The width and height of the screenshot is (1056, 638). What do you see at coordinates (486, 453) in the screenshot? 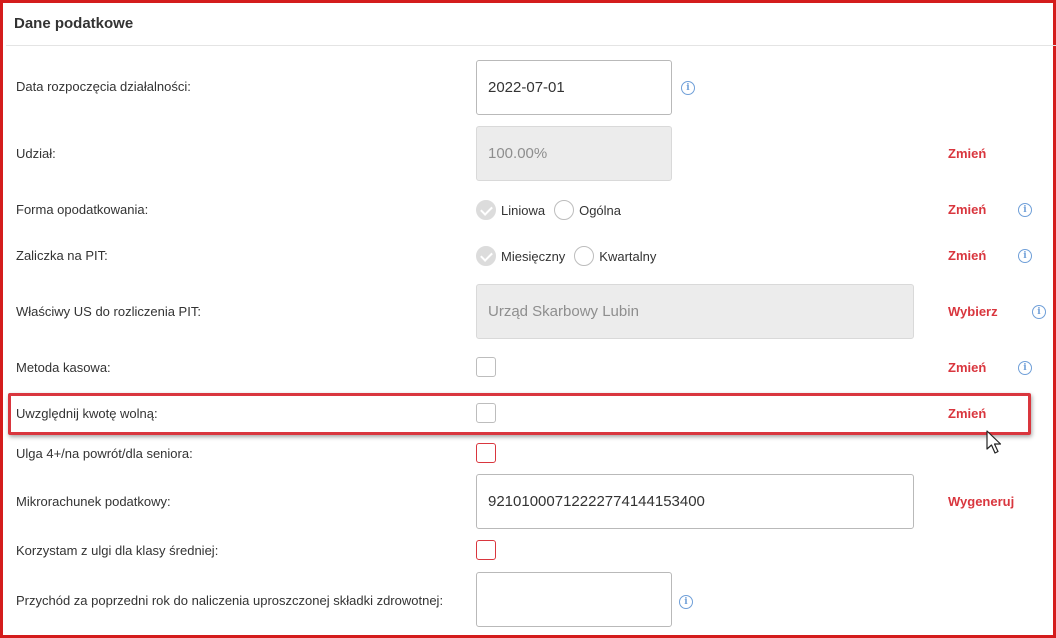
I see `relief-checkbox` at bounding box center [486, 453].